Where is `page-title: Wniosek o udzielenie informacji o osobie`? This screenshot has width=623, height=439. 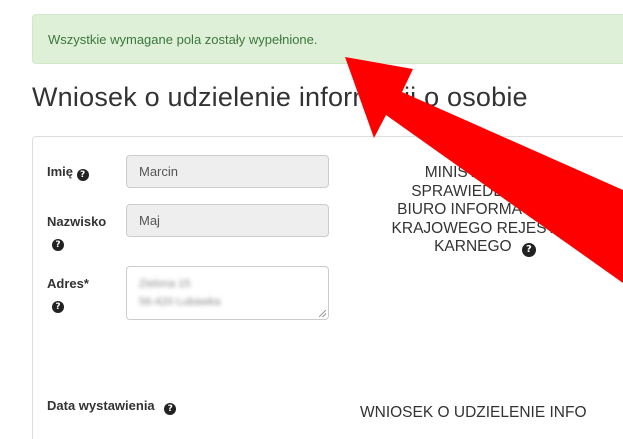
page-title: Wniosek o udzielenie informacji o osobie is located at coordinates (280, 97).